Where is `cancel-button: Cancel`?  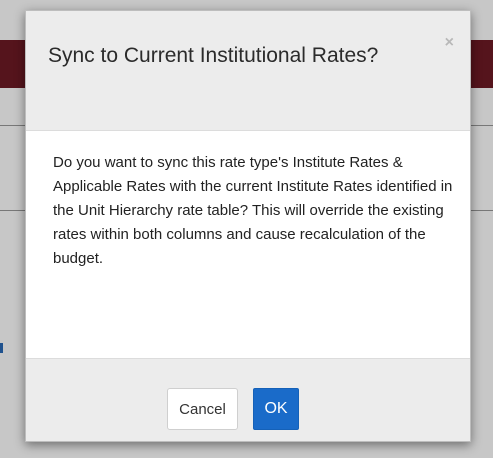
cancel-button: Cancel is located at coordinates (202, 409).